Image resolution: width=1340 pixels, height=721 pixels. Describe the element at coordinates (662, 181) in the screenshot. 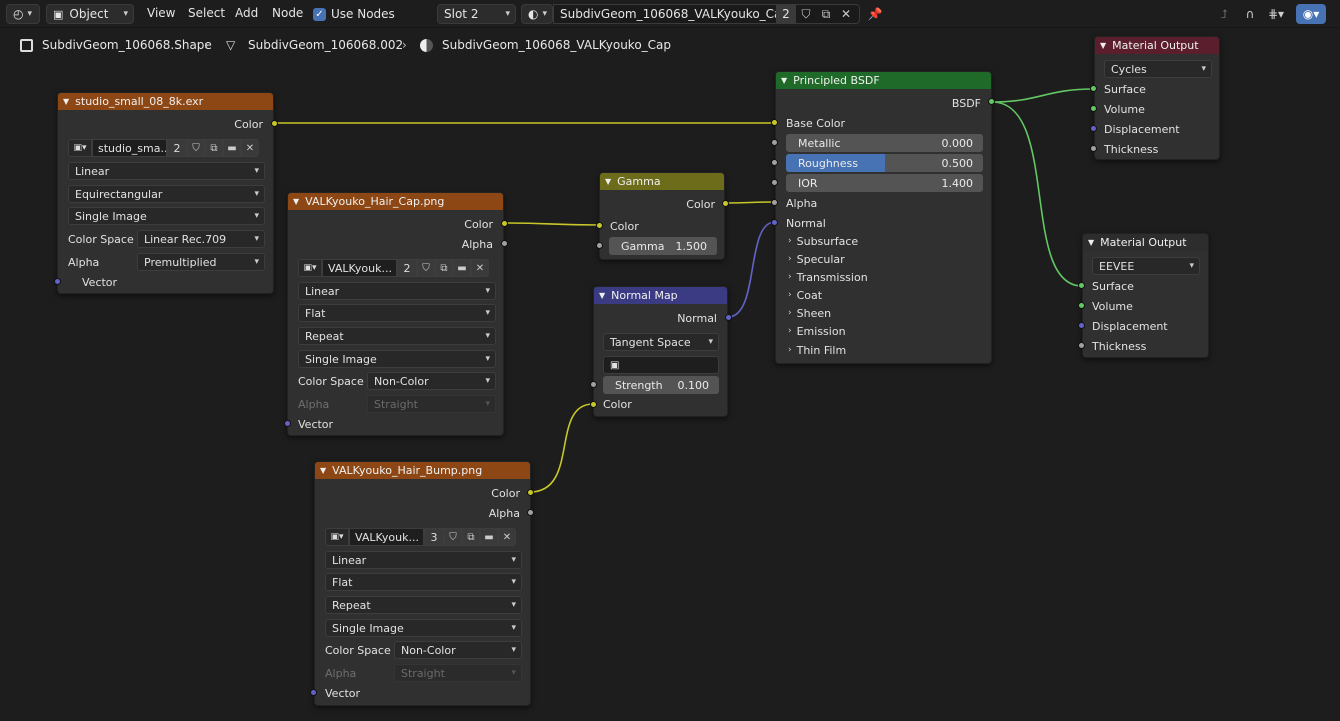

I see `node-header: ▼ Gamma` at that location.